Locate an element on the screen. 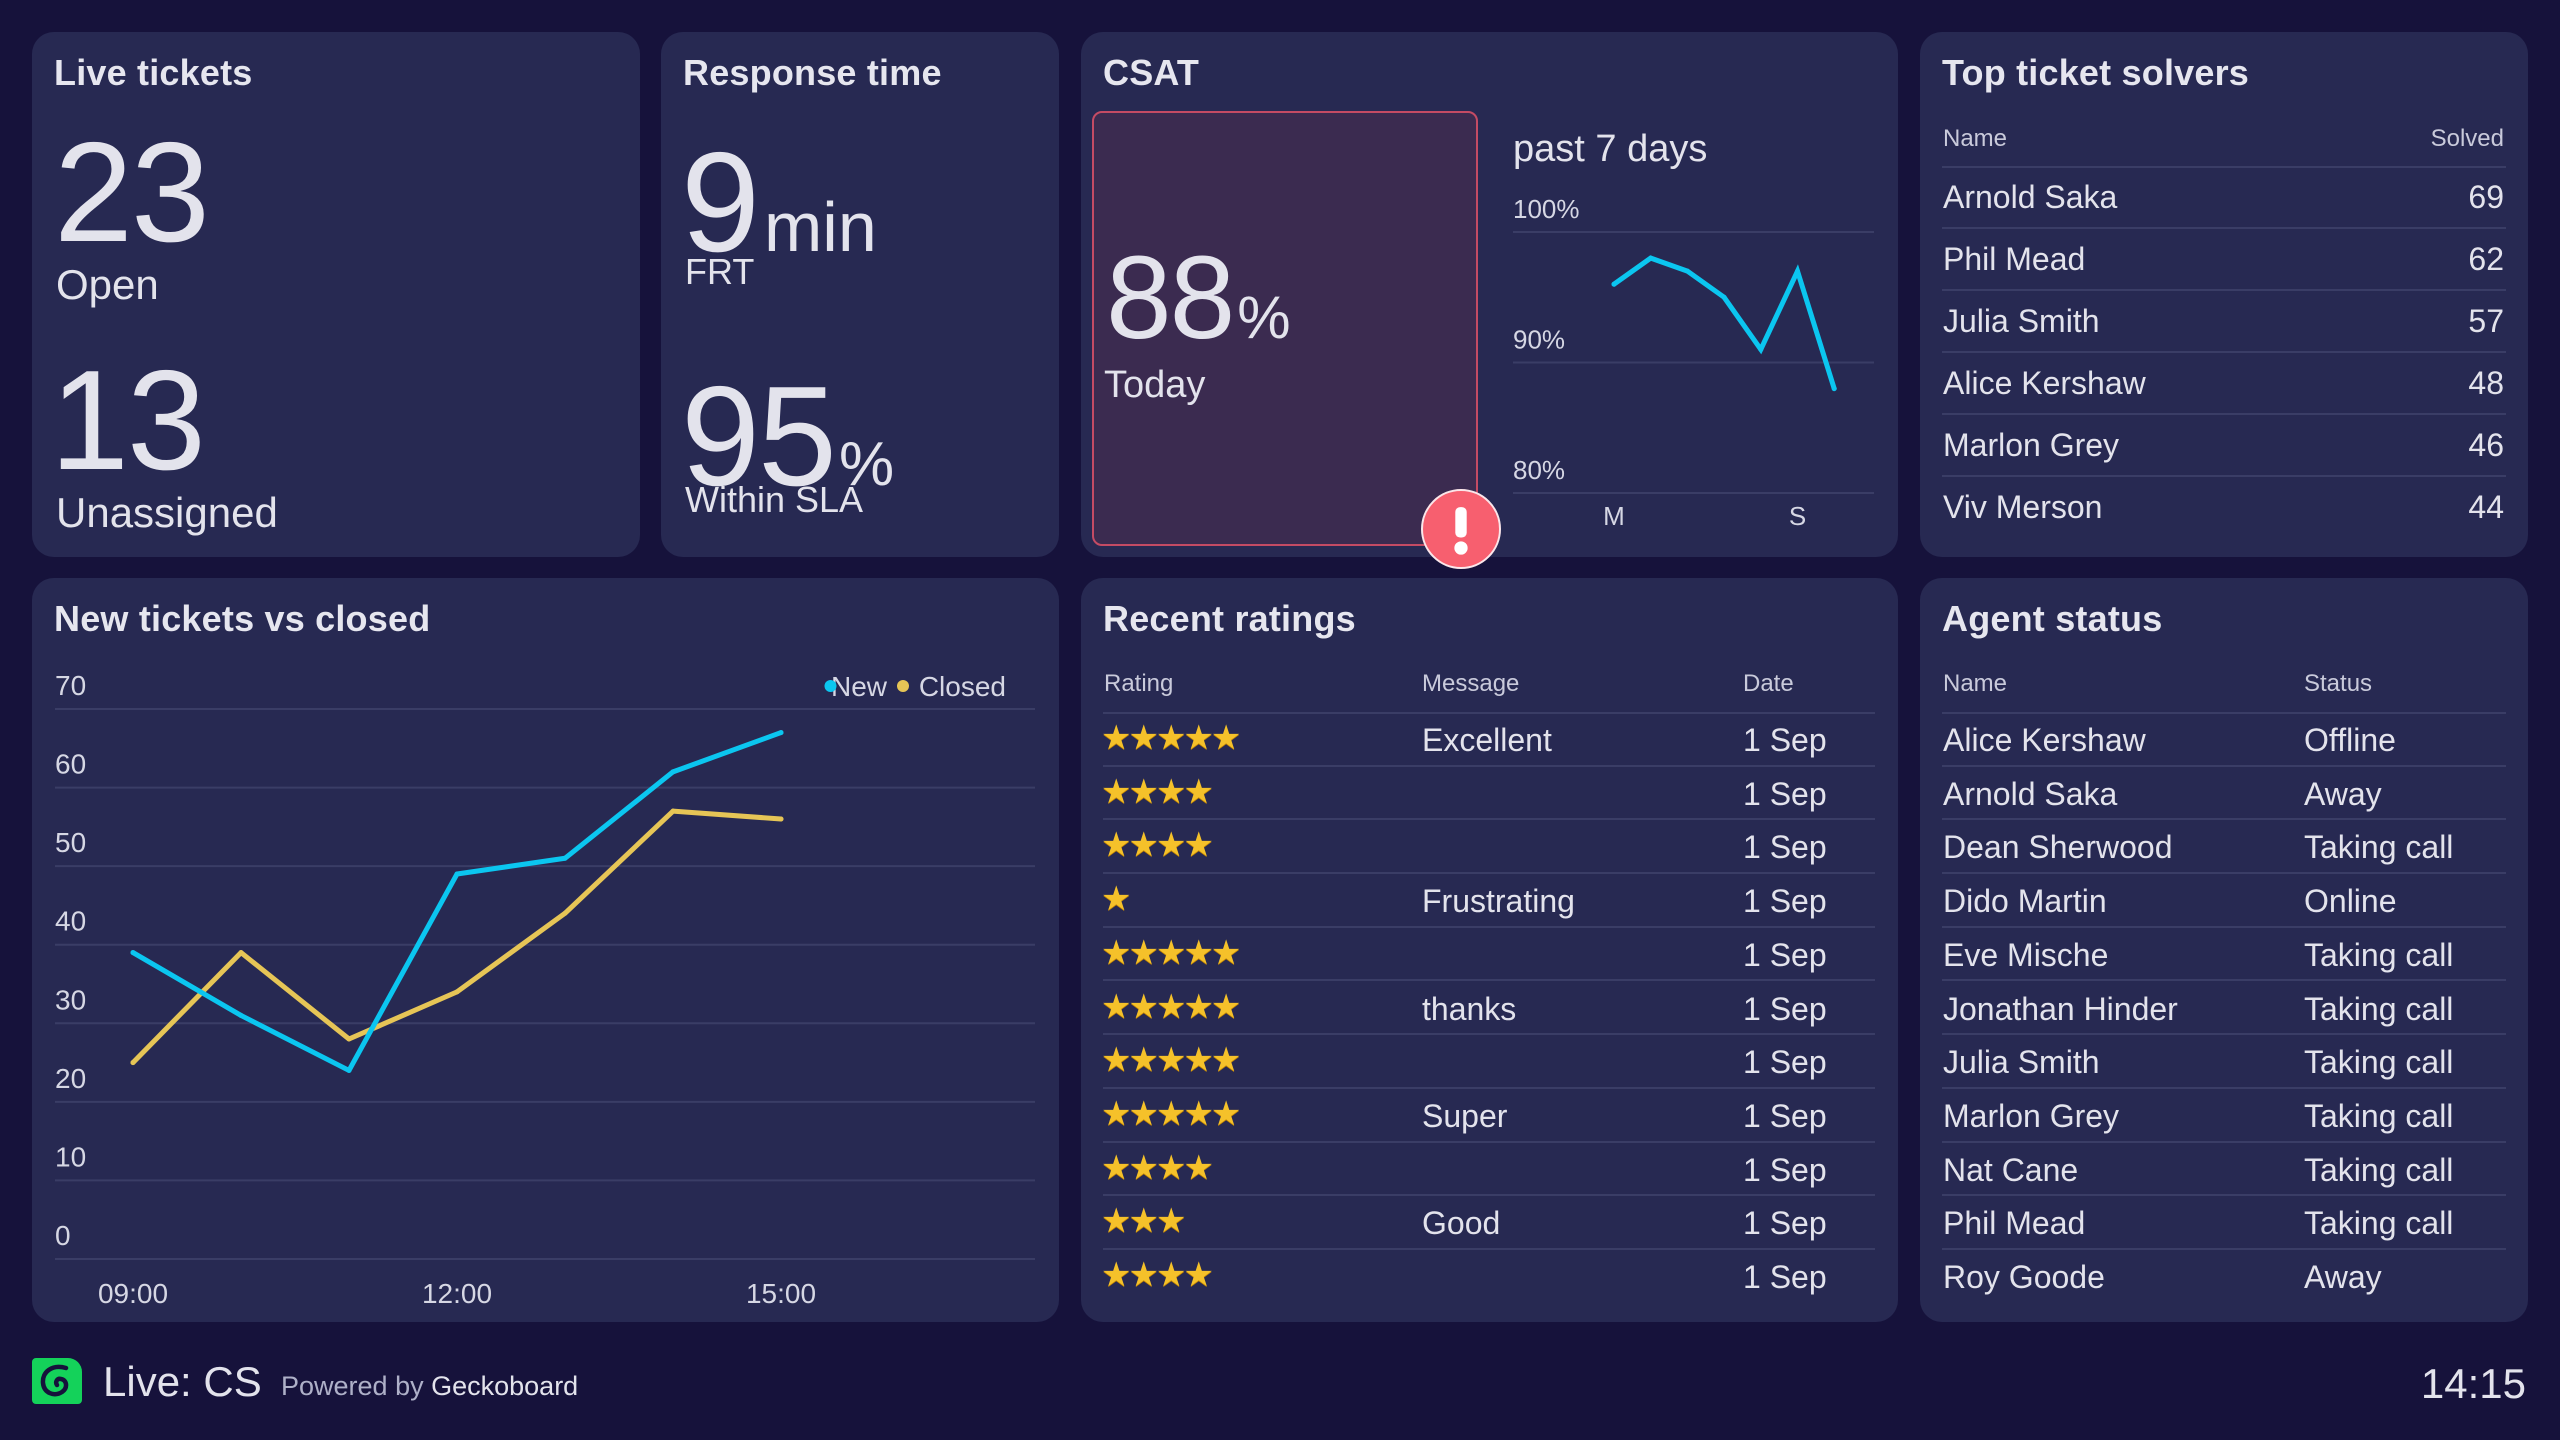 This screenshot has width=2560, height=1440. table-row: Phil Mead Taking call is located at coordinates (2224, 1222).